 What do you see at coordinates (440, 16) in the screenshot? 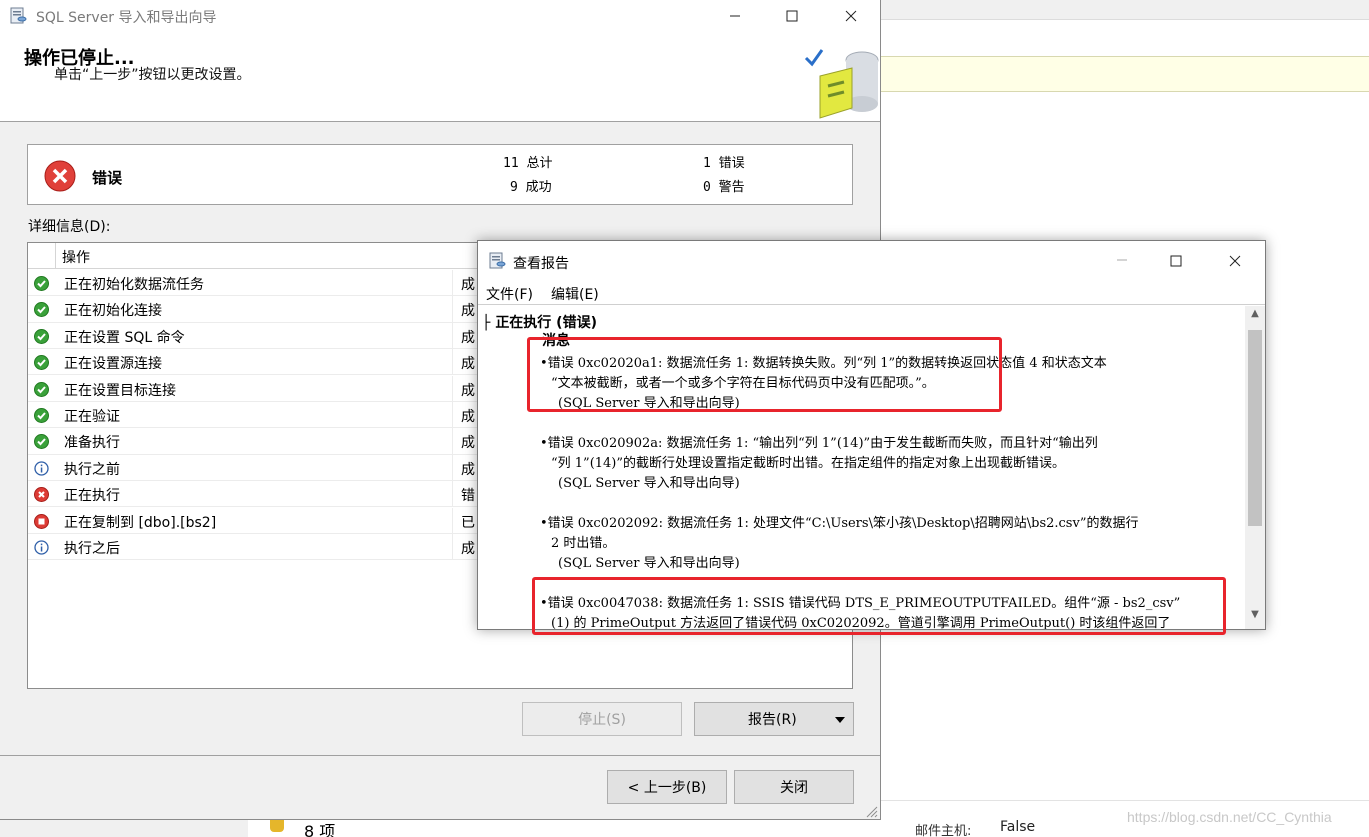
I see `wizard-titlebar: SQL Server 导入和导出向导` at bounding box center [440, 16].